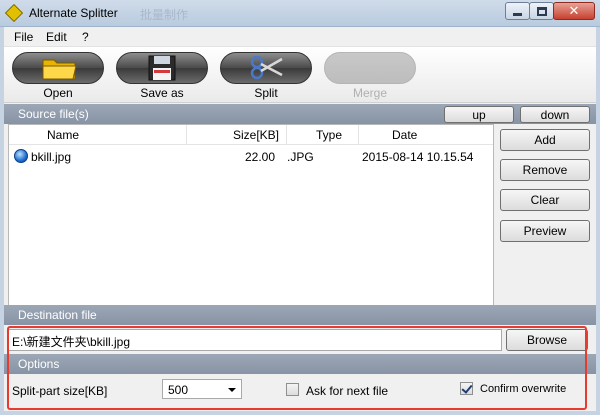  I want to click on split-size-combo: 500, so click(202, 389).